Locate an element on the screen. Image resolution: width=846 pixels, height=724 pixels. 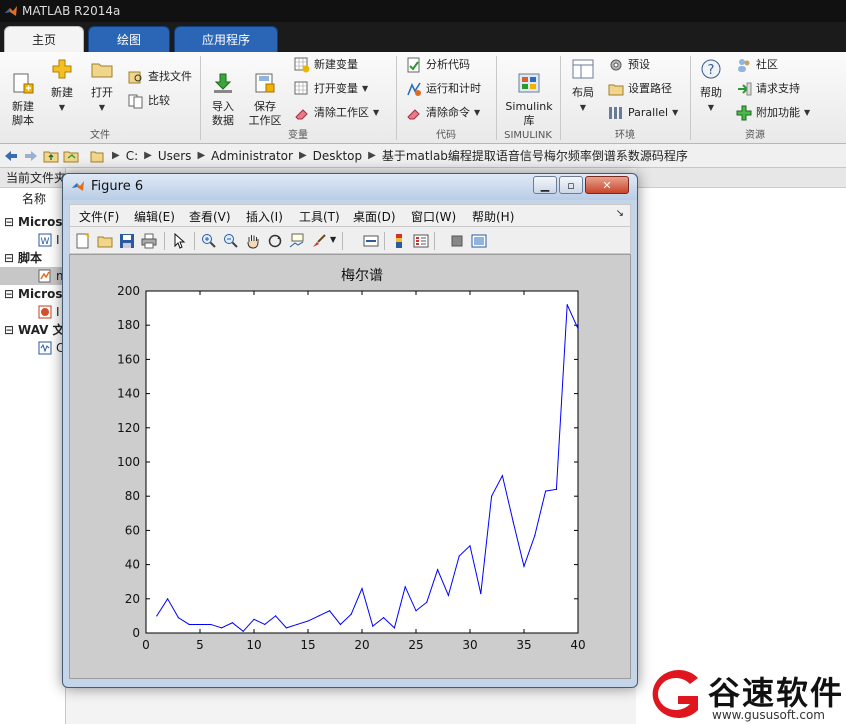
new-dropdown-icon: ▼ is located at coordinates (62, 107).